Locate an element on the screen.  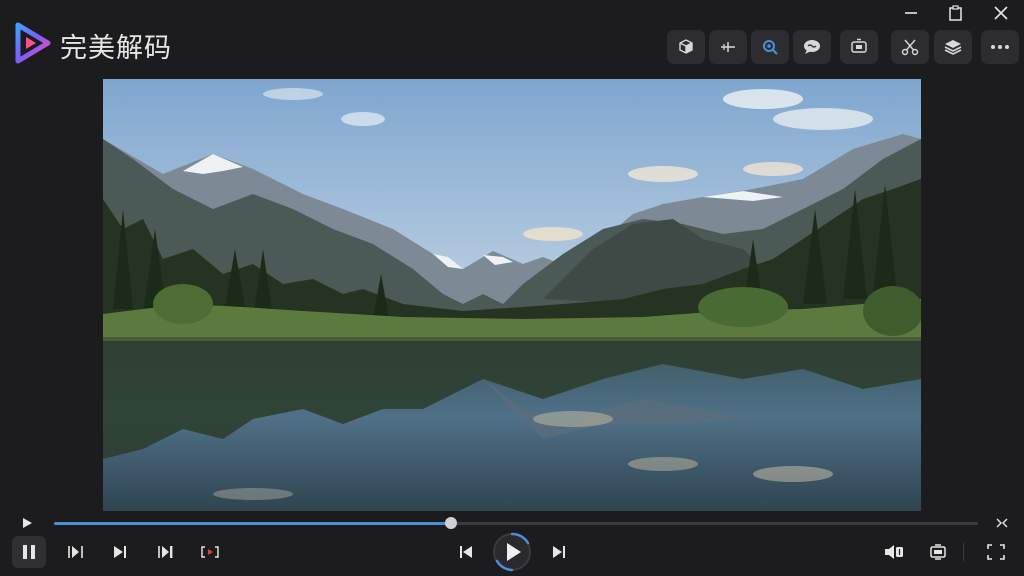
cut-clip-icon is located at coordinates (910, 47).